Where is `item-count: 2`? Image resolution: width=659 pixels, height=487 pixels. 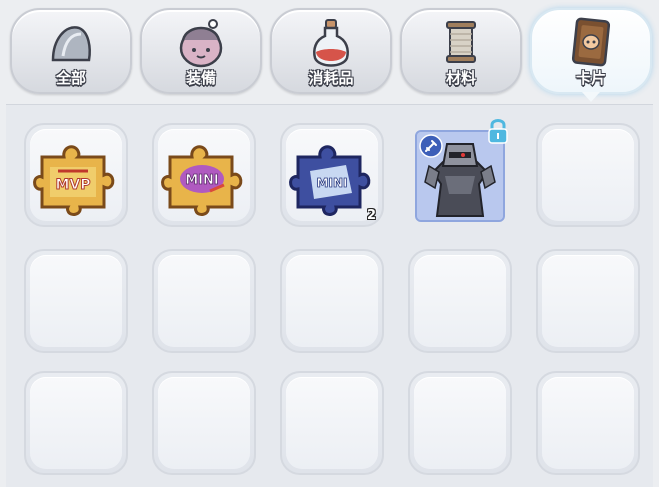
item-count: 2 is located at coordinates (371, 215).